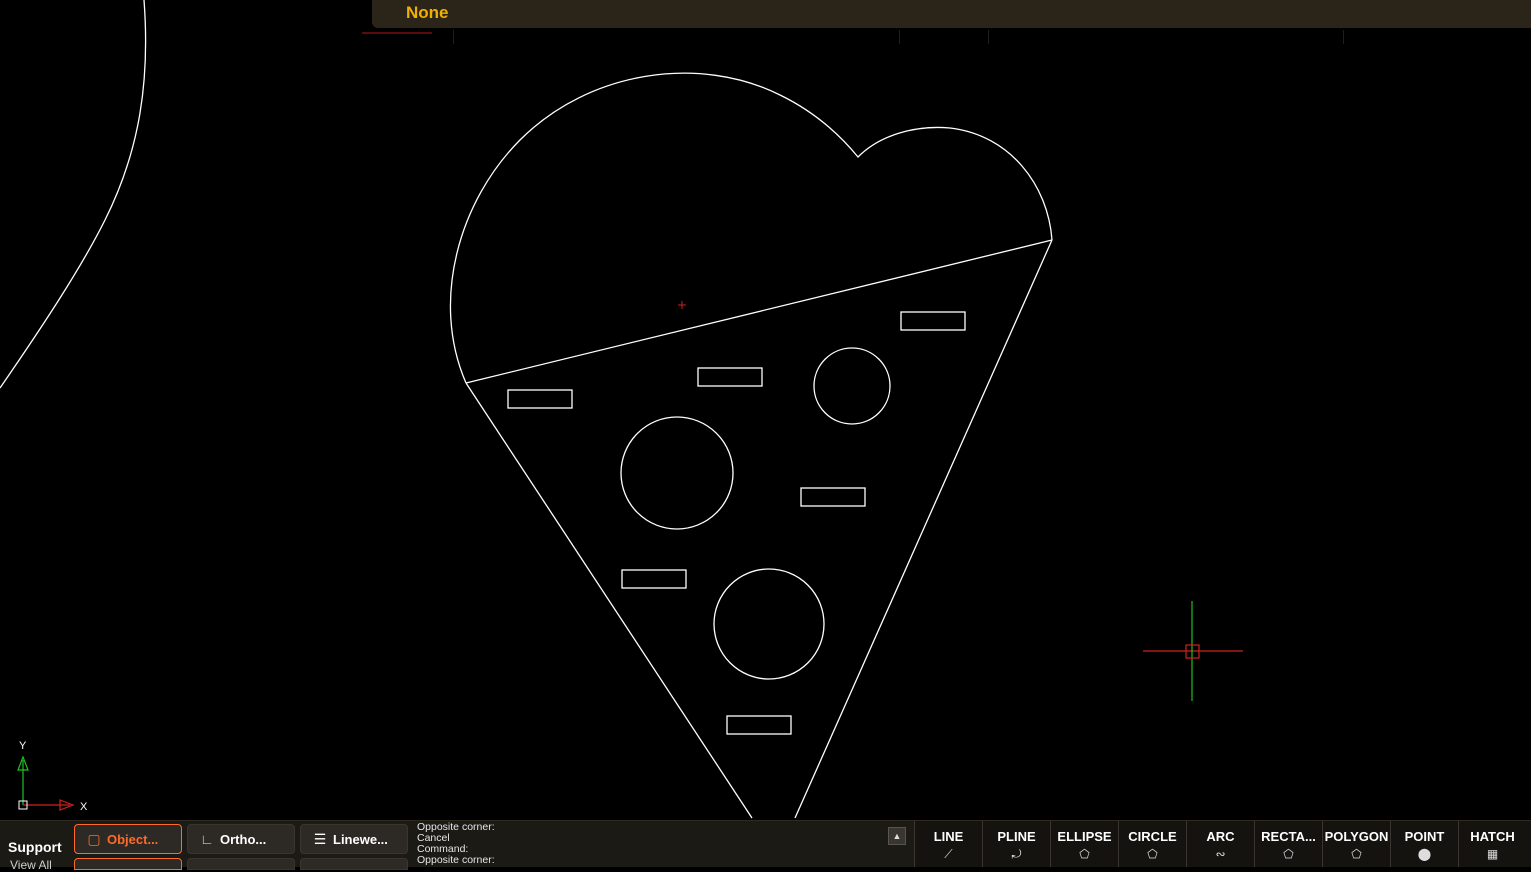 Image resolution: width=1531 pixels, height=872 pixels. I want to click on tool-arc: ARC ∾, so click(1220, 844).